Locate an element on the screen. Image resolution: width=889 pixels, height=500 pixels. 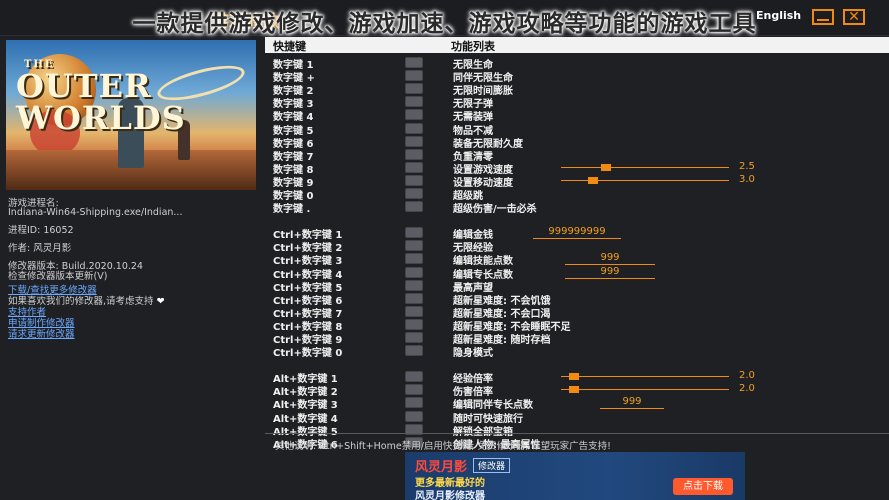
process-id: 进程ID: 16052 is located at coordinates (41, 230).